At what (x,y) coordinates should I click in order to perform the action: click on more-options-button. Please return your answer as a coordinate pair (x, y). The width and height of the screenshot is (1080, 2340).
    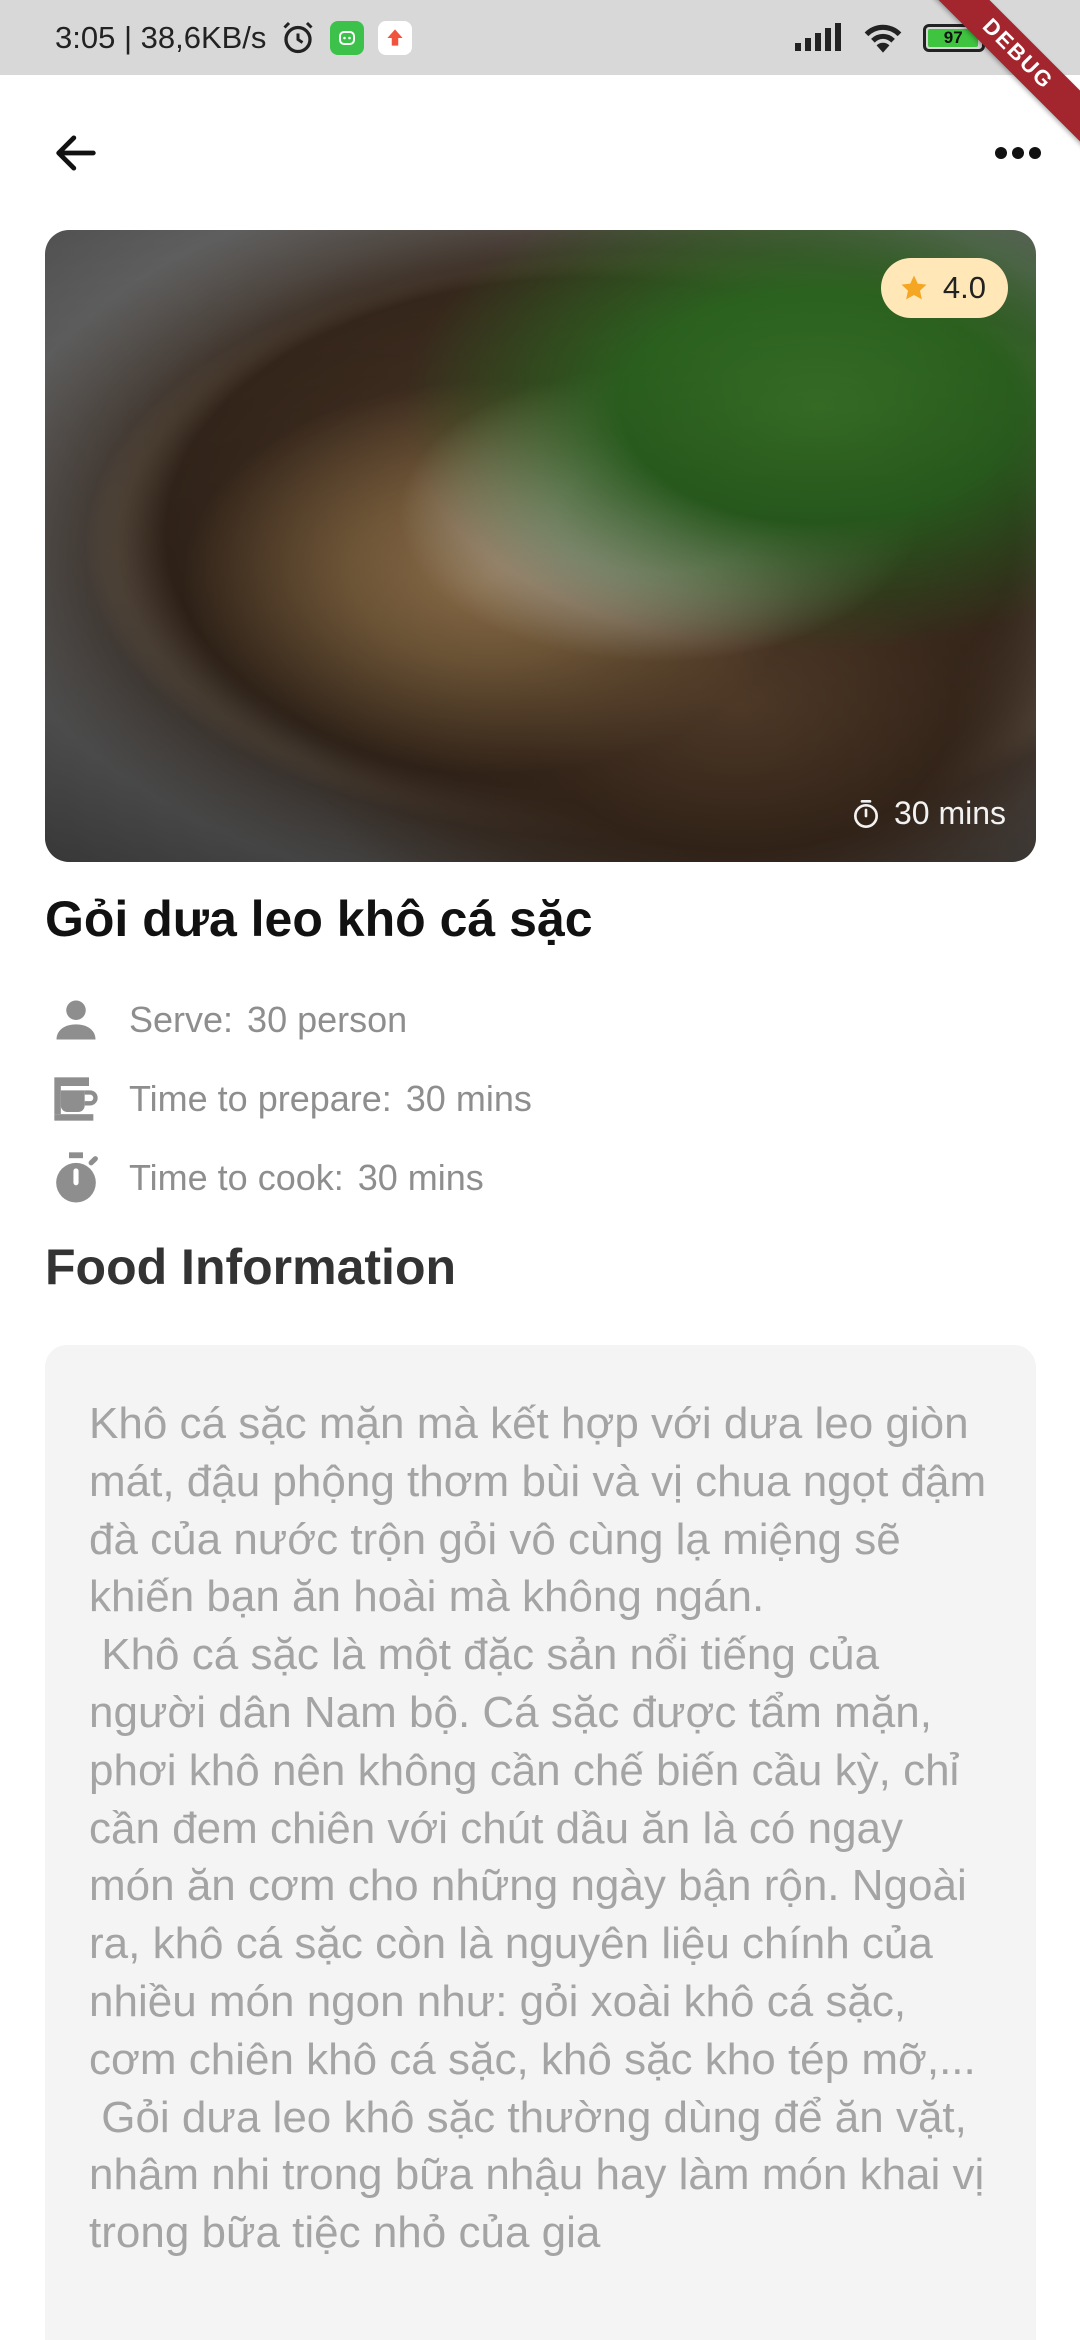
    Looking at the image, I should click on (1018, 153).